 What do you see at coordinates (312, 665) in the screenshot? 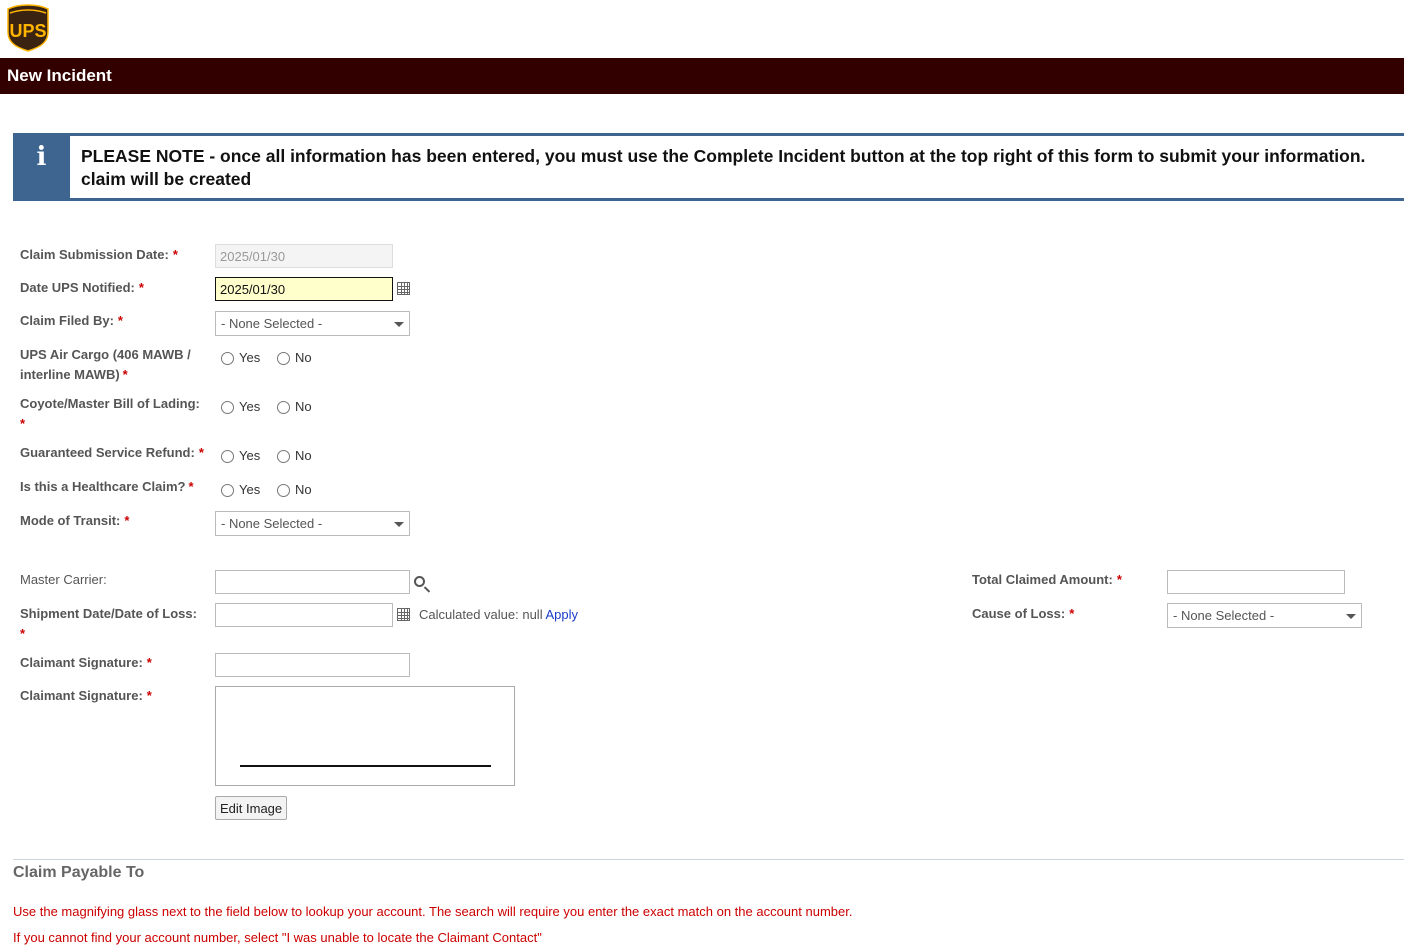
I see `claimant-signature-field` at bounding box center [312, 665].